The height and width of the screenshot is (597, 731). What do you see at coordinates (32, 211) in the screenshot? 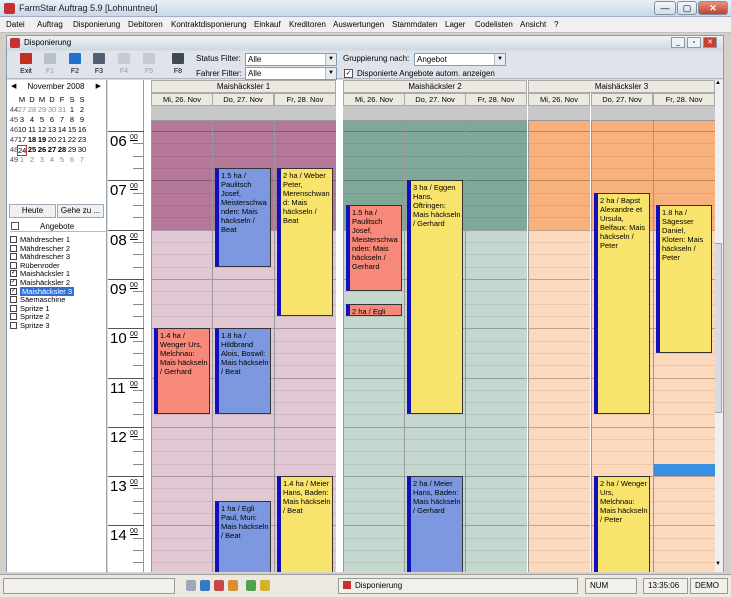
I see `today-button: Heute` at bounding box center [32, 211].